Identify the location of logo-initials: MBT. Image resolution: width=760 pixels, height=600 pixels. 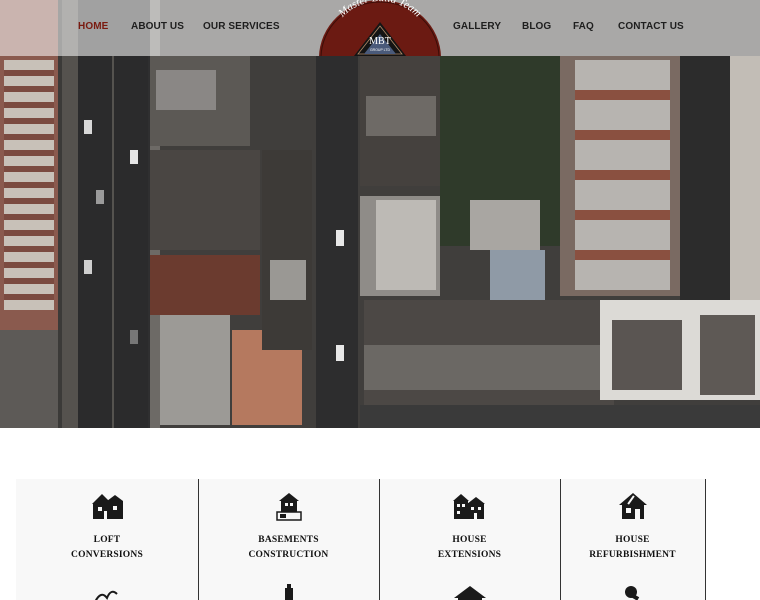
(380, 41).